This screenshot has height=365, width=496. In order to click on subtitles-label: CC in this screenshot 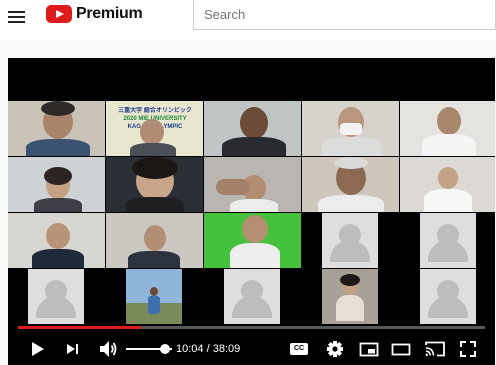, I will do `click(299, 349)`.